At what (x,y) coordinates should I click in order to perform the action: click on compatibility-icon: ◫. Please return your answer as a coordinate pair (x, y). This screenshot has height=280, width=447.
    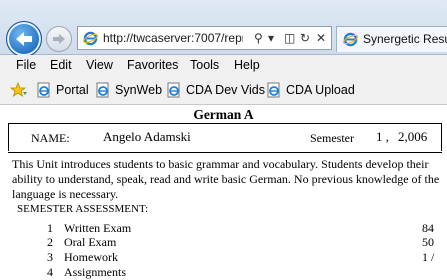
    Looking at the image, I should click on (289, 38).